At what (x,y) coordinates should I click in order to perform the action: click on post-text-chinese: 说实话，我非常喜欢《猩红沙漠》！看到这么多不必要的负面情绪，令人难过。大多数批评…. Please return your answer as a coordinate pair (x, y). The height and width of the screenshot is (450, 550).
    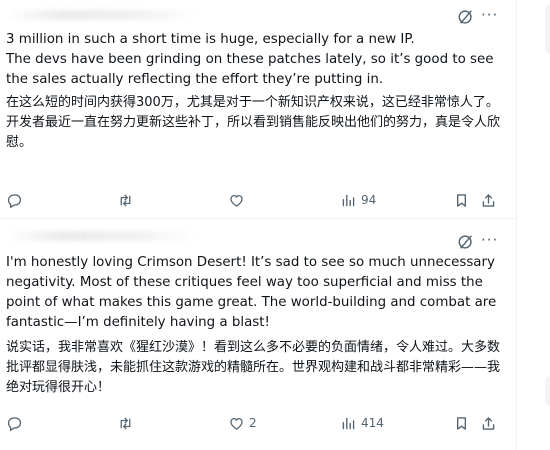
    Looking at the image, I should click on (253, 367).